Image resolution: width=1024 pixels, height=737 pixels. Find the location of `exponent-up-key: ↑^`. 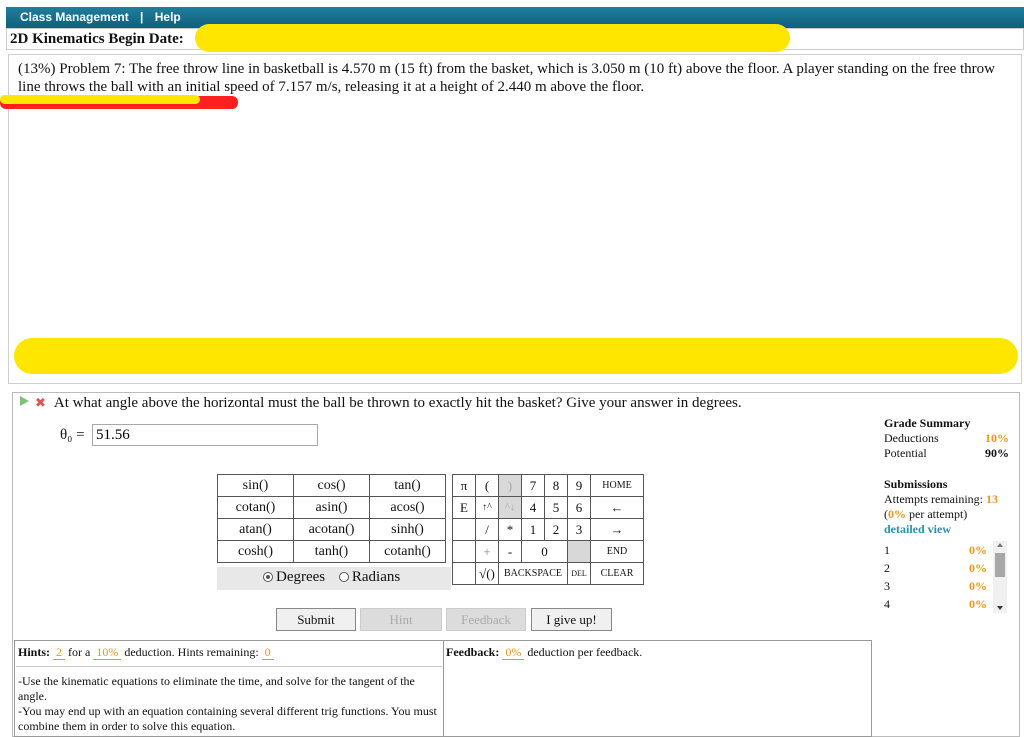

exponent-up-key: ↑^ is located at coordinates (487, 507).